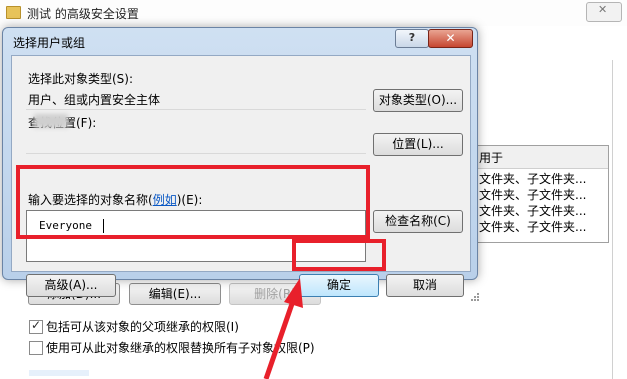 The image size is (627, 379). Describe the element at coordinates (180, 348) in the screenshot. I see `replace-child-permissions-label: 使用可从此对象继承的权限替换所有子对象权限(P)` at that location.